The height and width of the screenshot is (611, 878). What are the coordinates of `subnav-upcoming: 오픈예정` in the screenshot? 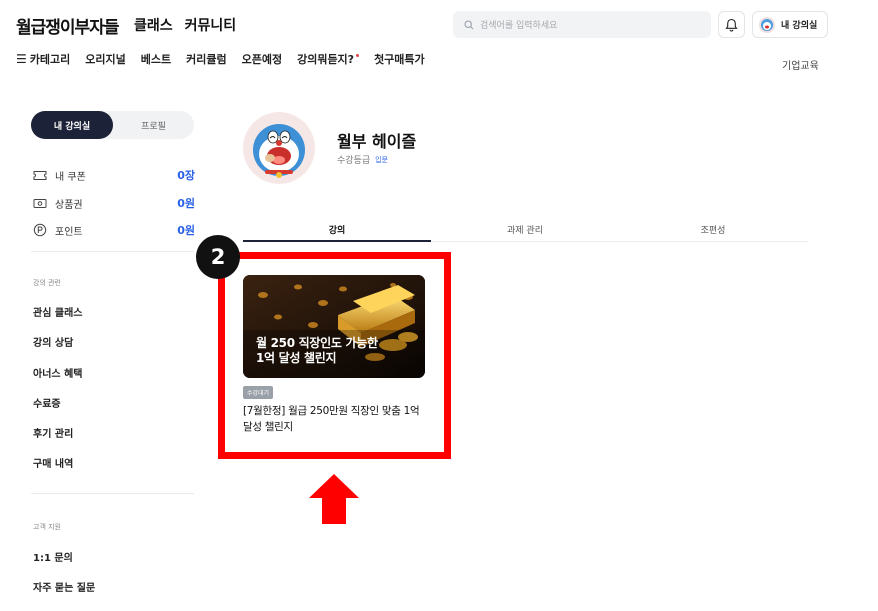 It's located at (262, 59).